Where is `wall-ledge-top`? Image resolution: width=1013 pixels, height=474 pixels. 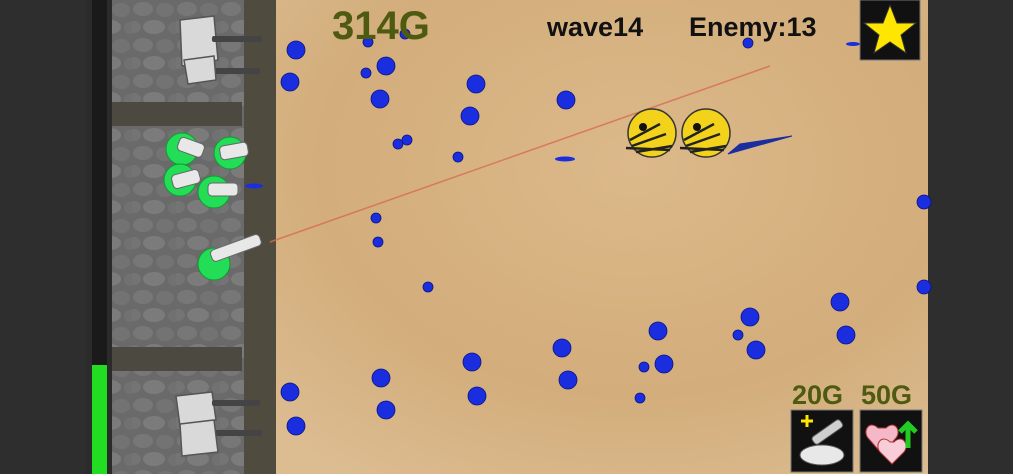
wall-ledge-top is located at coordinates (177, 114).